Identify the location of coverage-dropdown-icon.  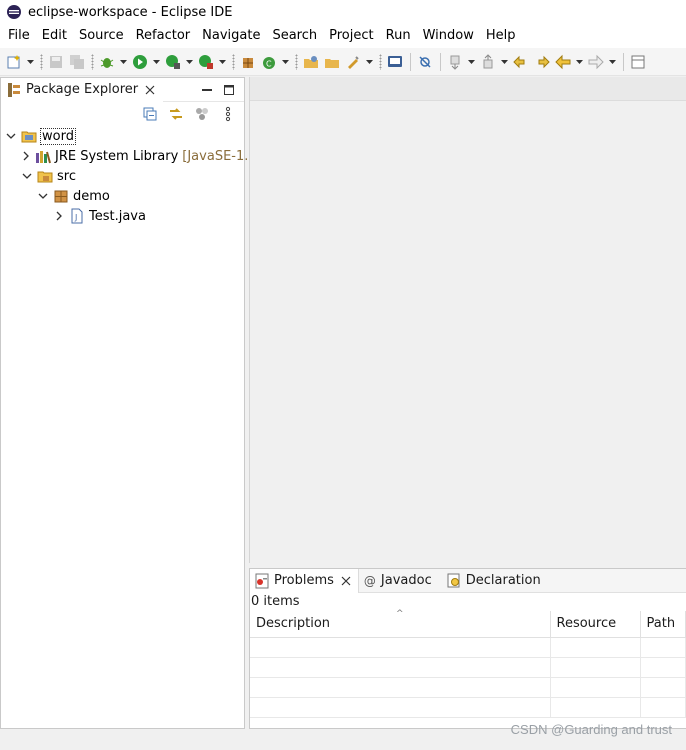
(189, 62).